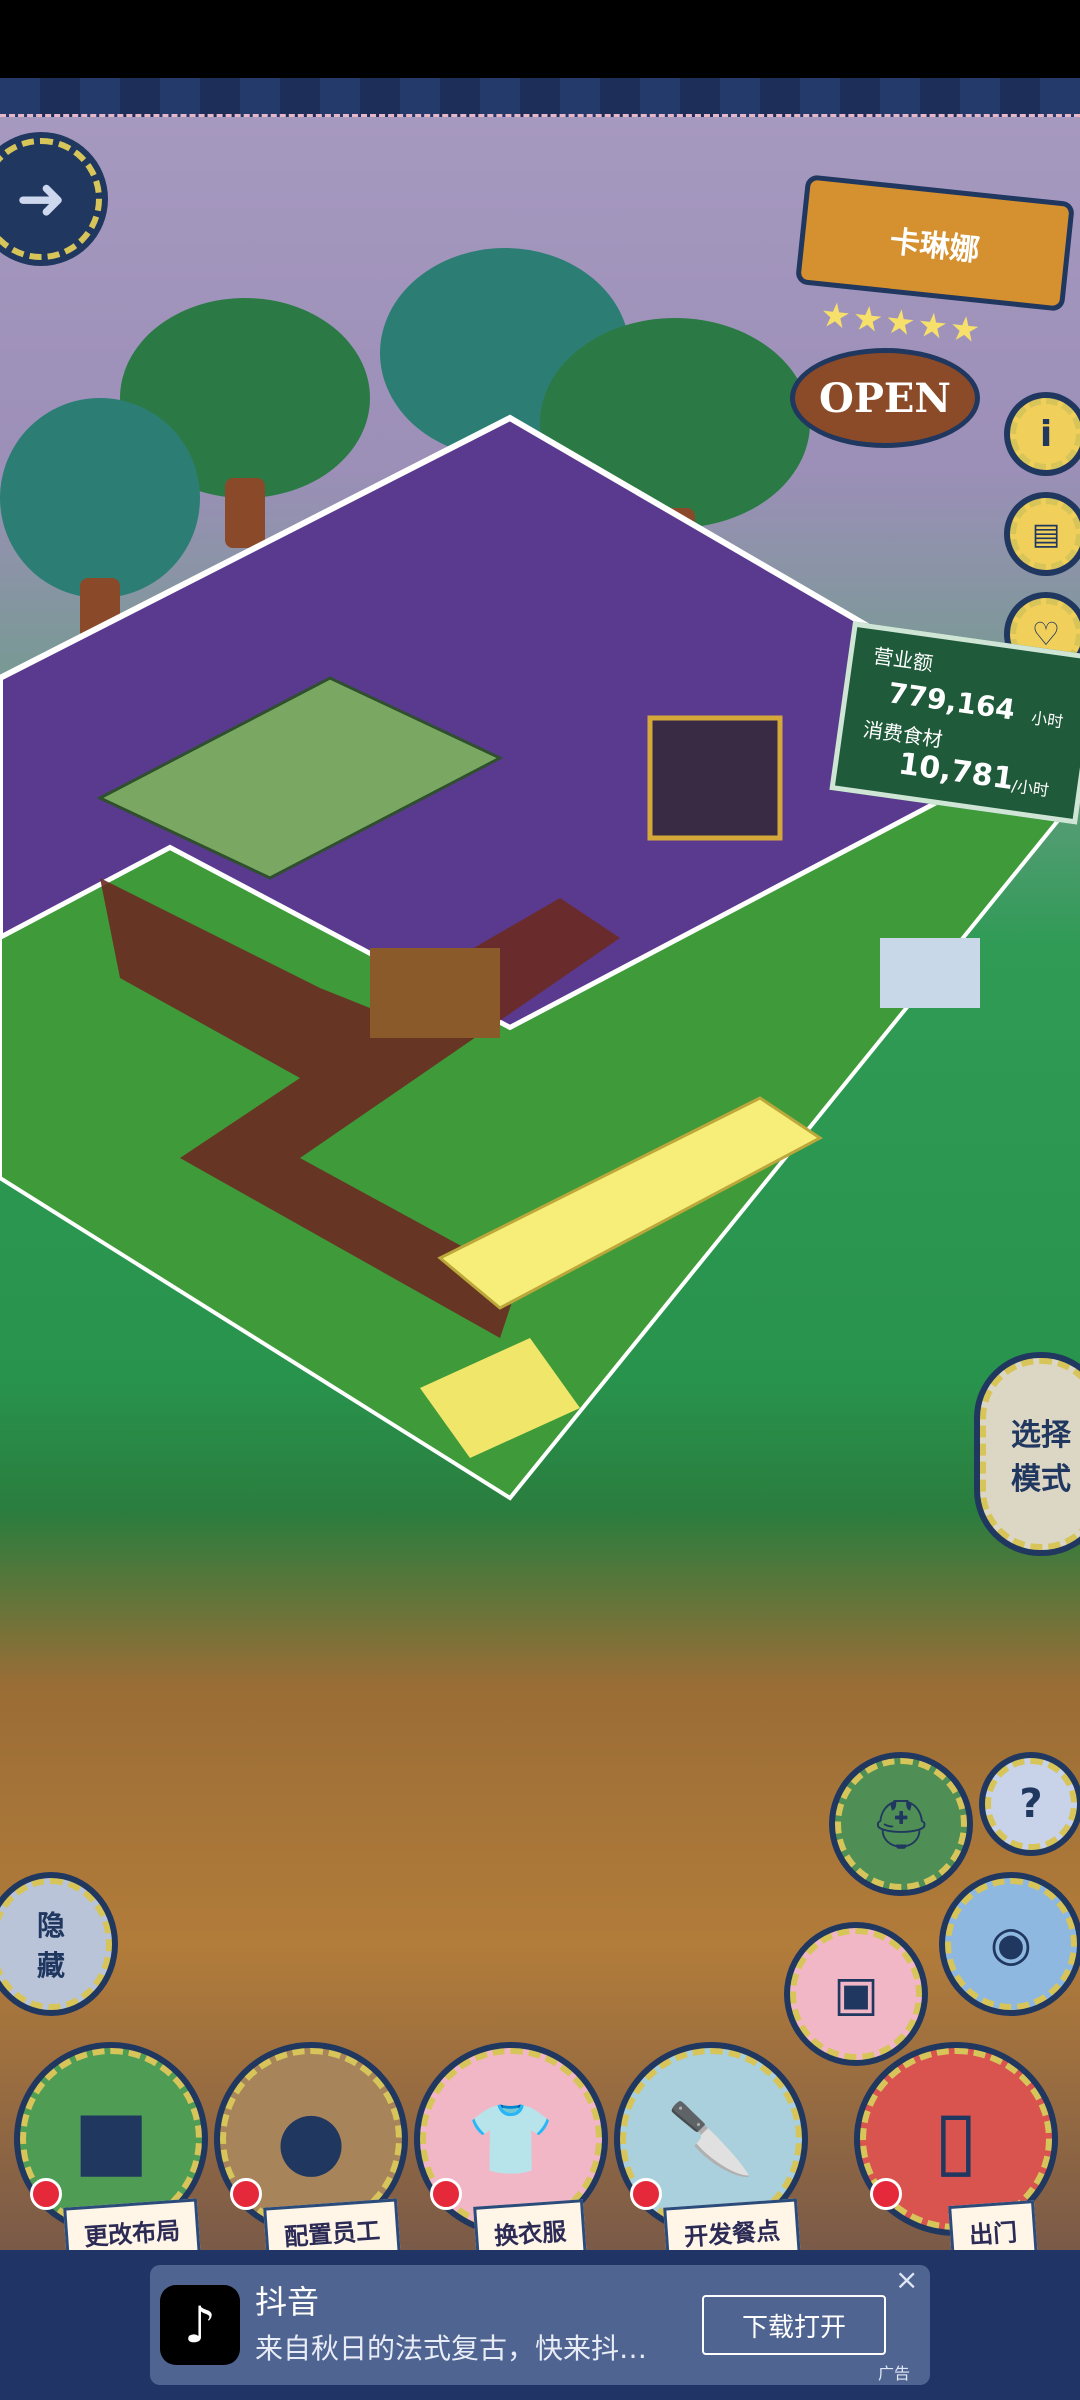 This screenshot has width=1080, height=2400. I want to click on ad-cta-button: 下载打开, so click(794, 2325).